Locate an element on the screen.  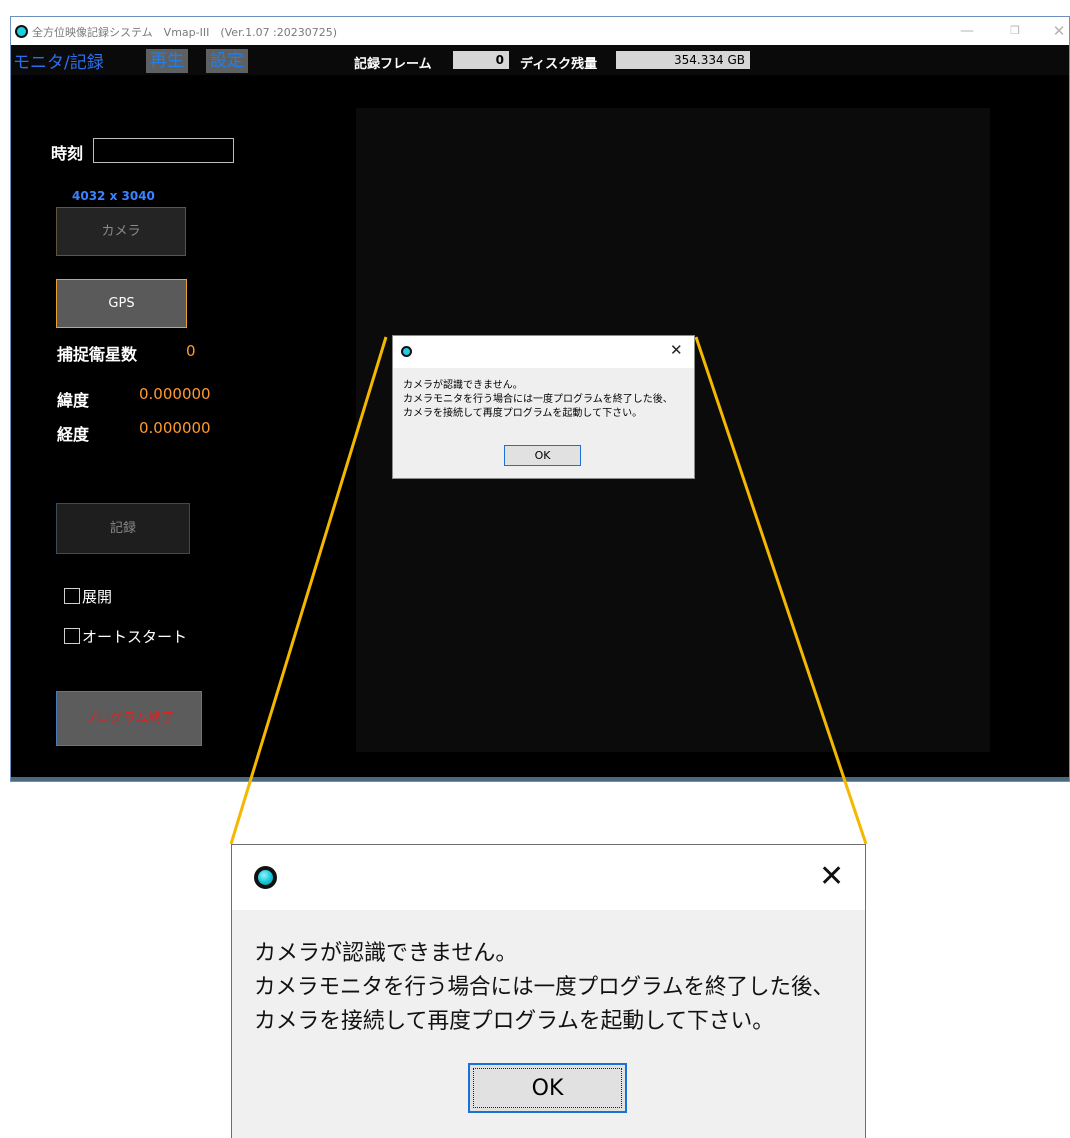
zoomed-dialog-close-button: ✕ is located at coordinates (831, 876).